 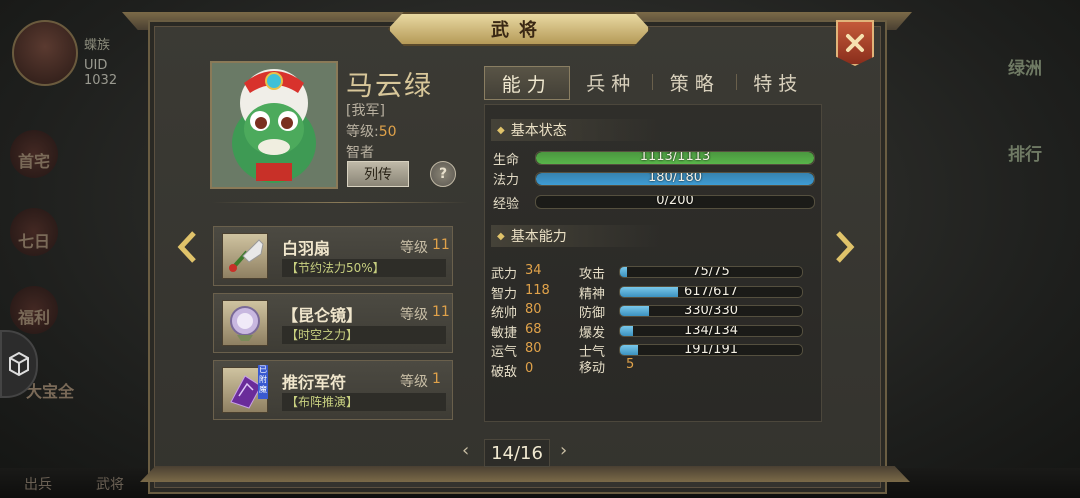 I want to click on equipment-name: 白羽扇, so click(x=306, y=248).